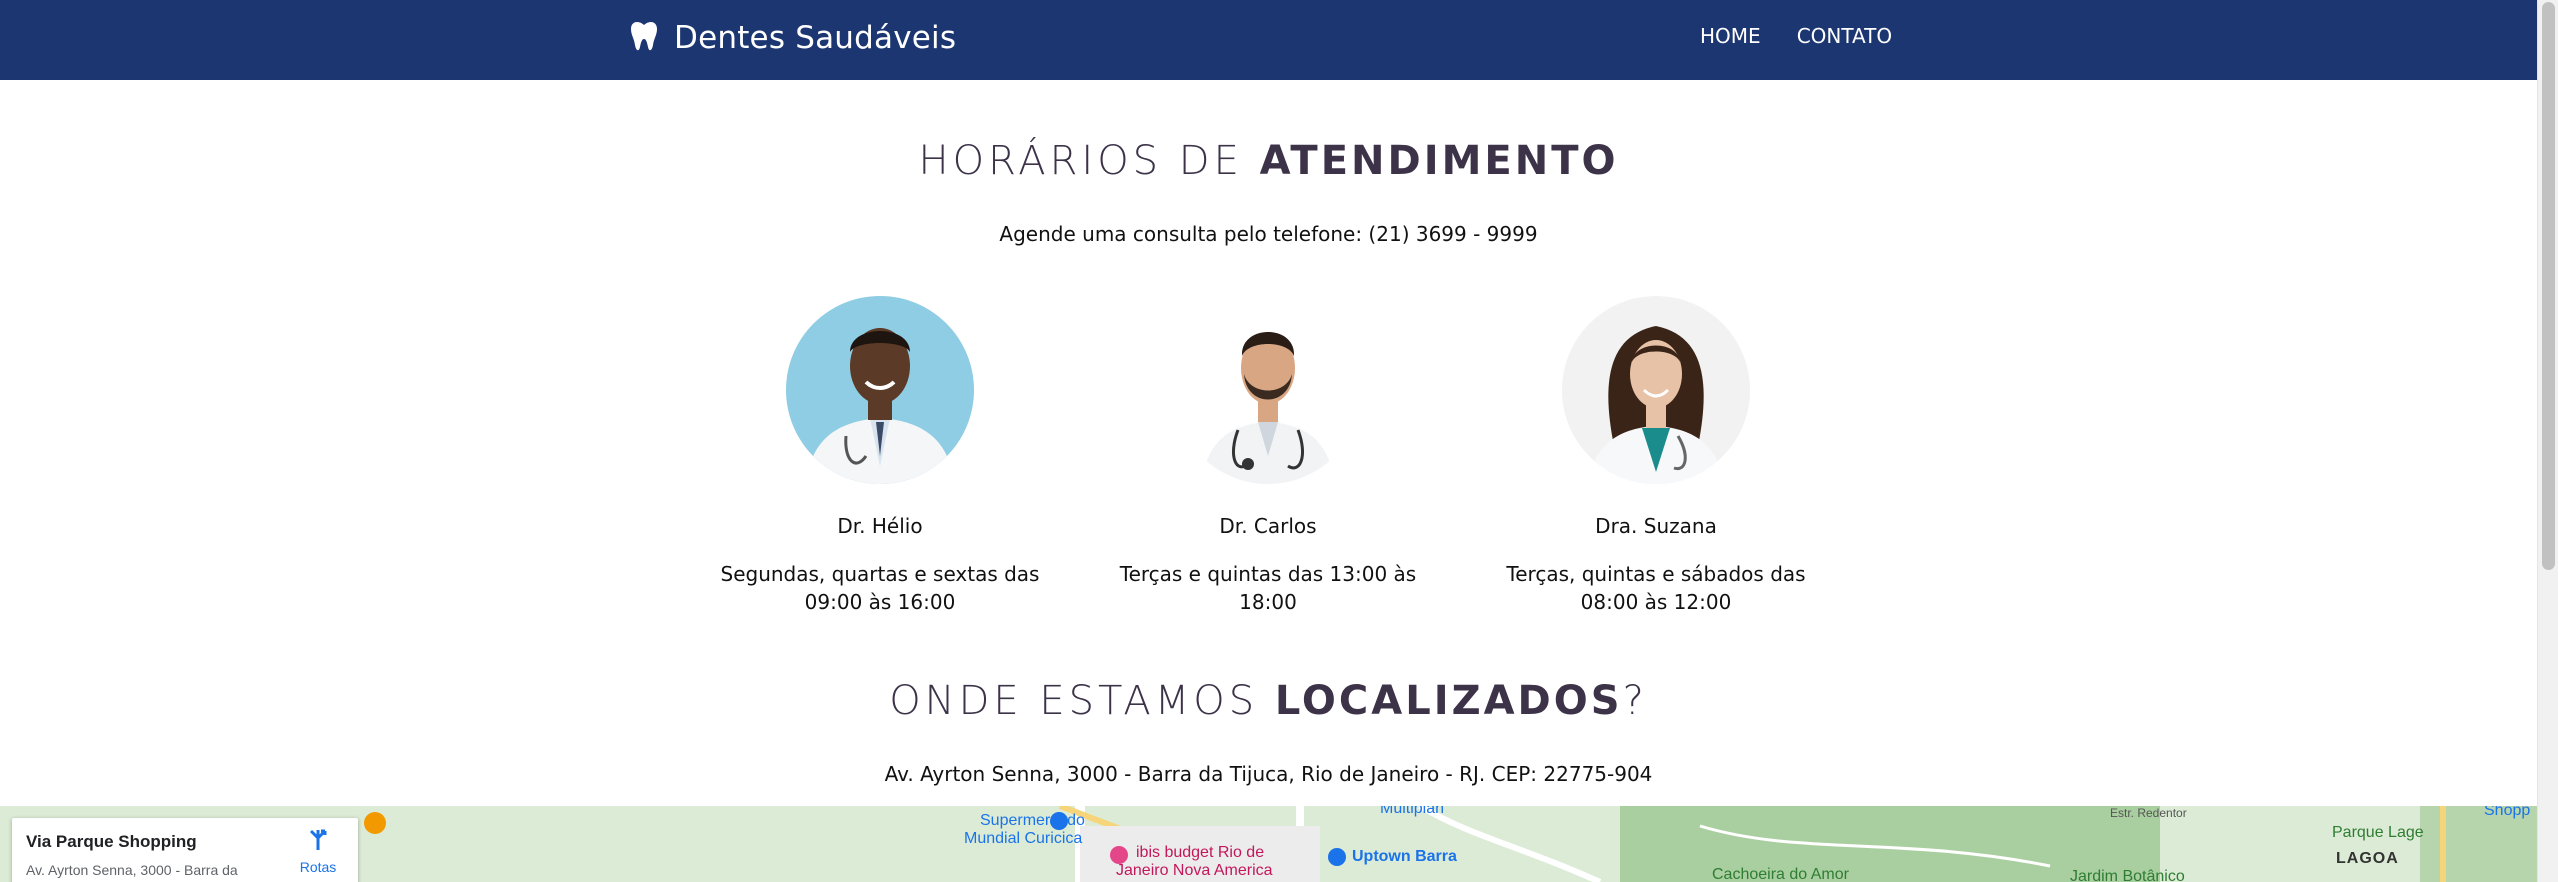 Image resolution: width=2558 pixels, height=882 pixels. What do you see at coordinates (1656, 526) in the screenshot?
I see `doctor-name: Dra. Suzana` at bounding box center [1656, 526].